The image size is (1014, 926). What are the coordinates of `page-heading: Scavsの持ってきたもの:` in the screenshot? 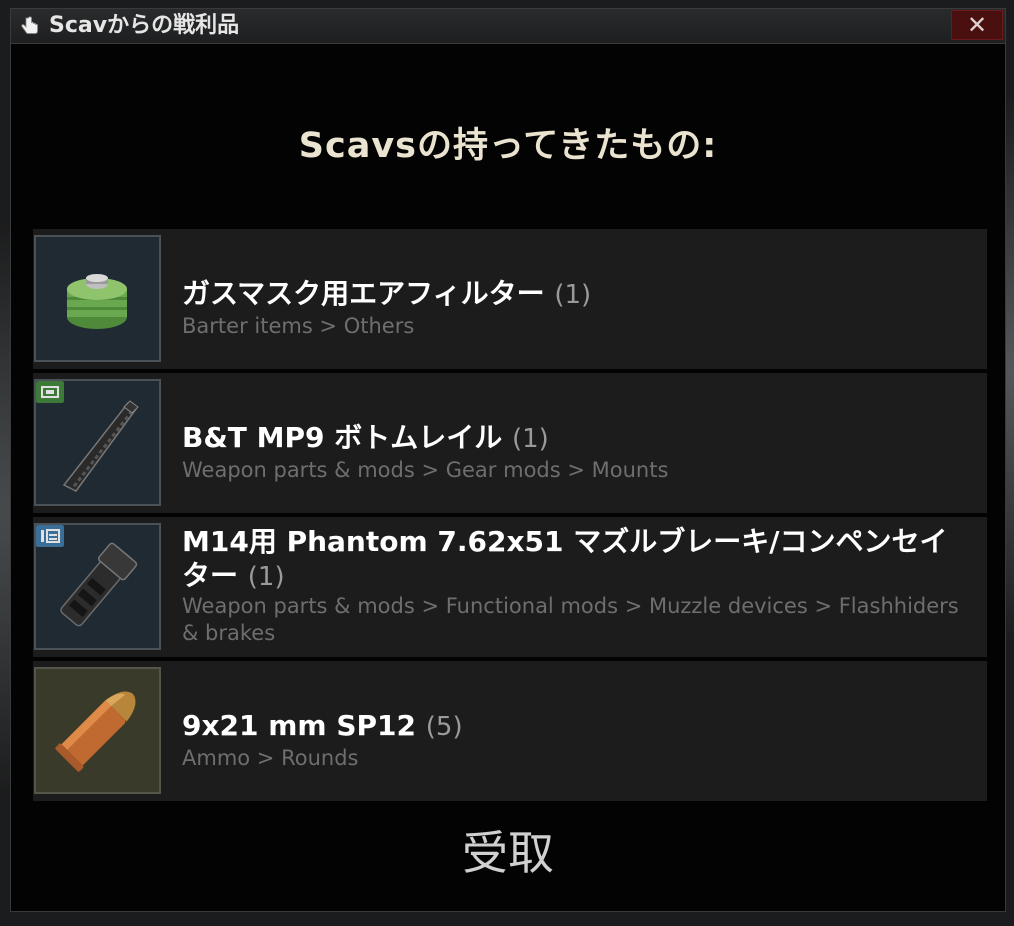 It's located at (508, 146).